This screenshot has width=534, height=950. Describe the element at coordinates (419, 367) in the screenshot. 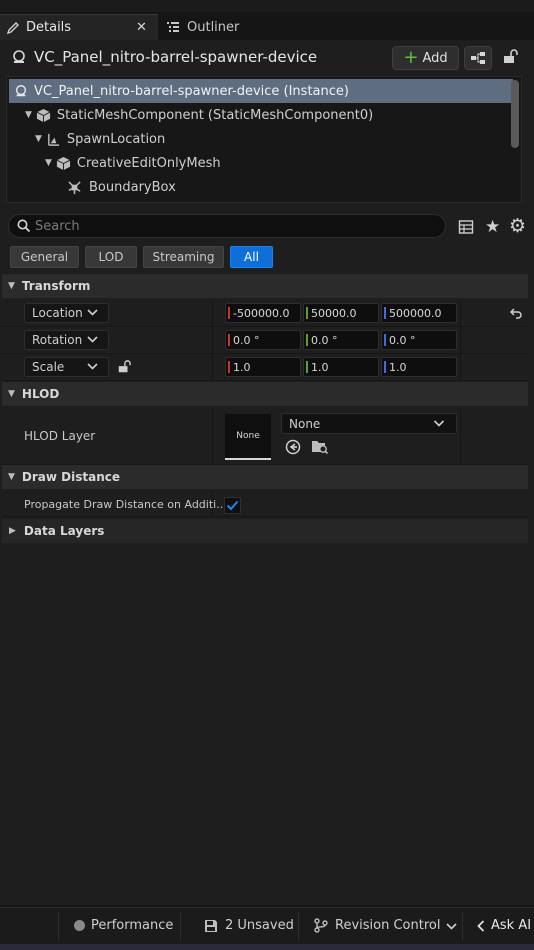

I see `scale-z-field: 1.0` at that location.